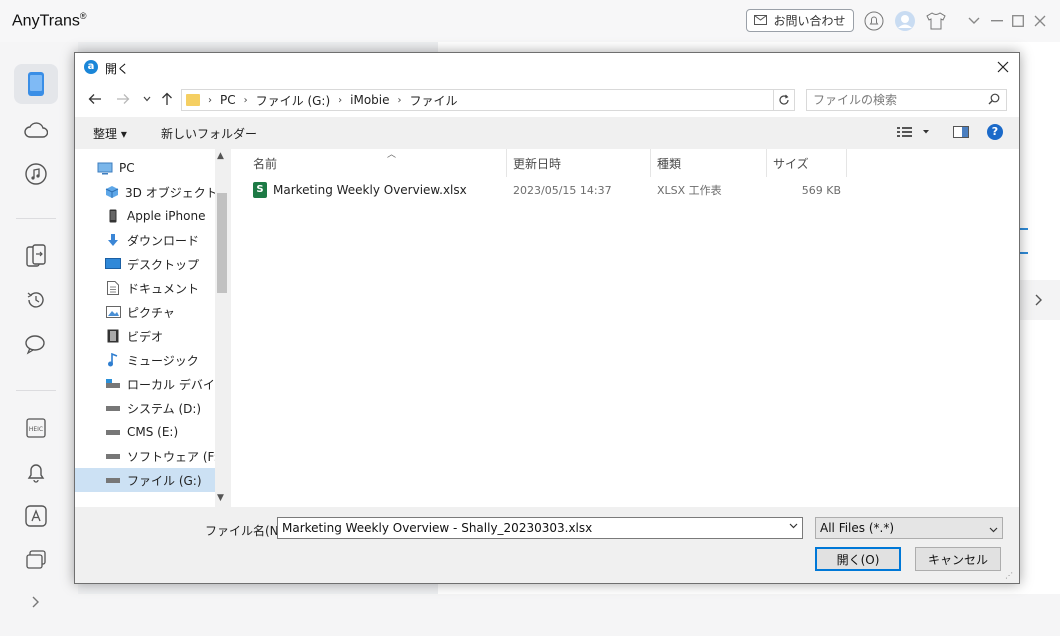 This screenshot has width=1060, height=636. I want to click on dialog-title: 開く, so click(117, 69).